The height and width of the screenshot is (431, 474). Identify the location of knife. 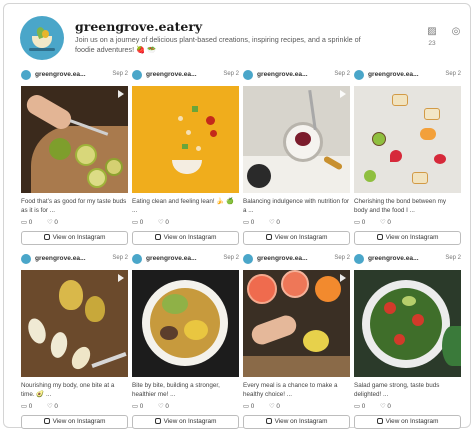
(109, 360).